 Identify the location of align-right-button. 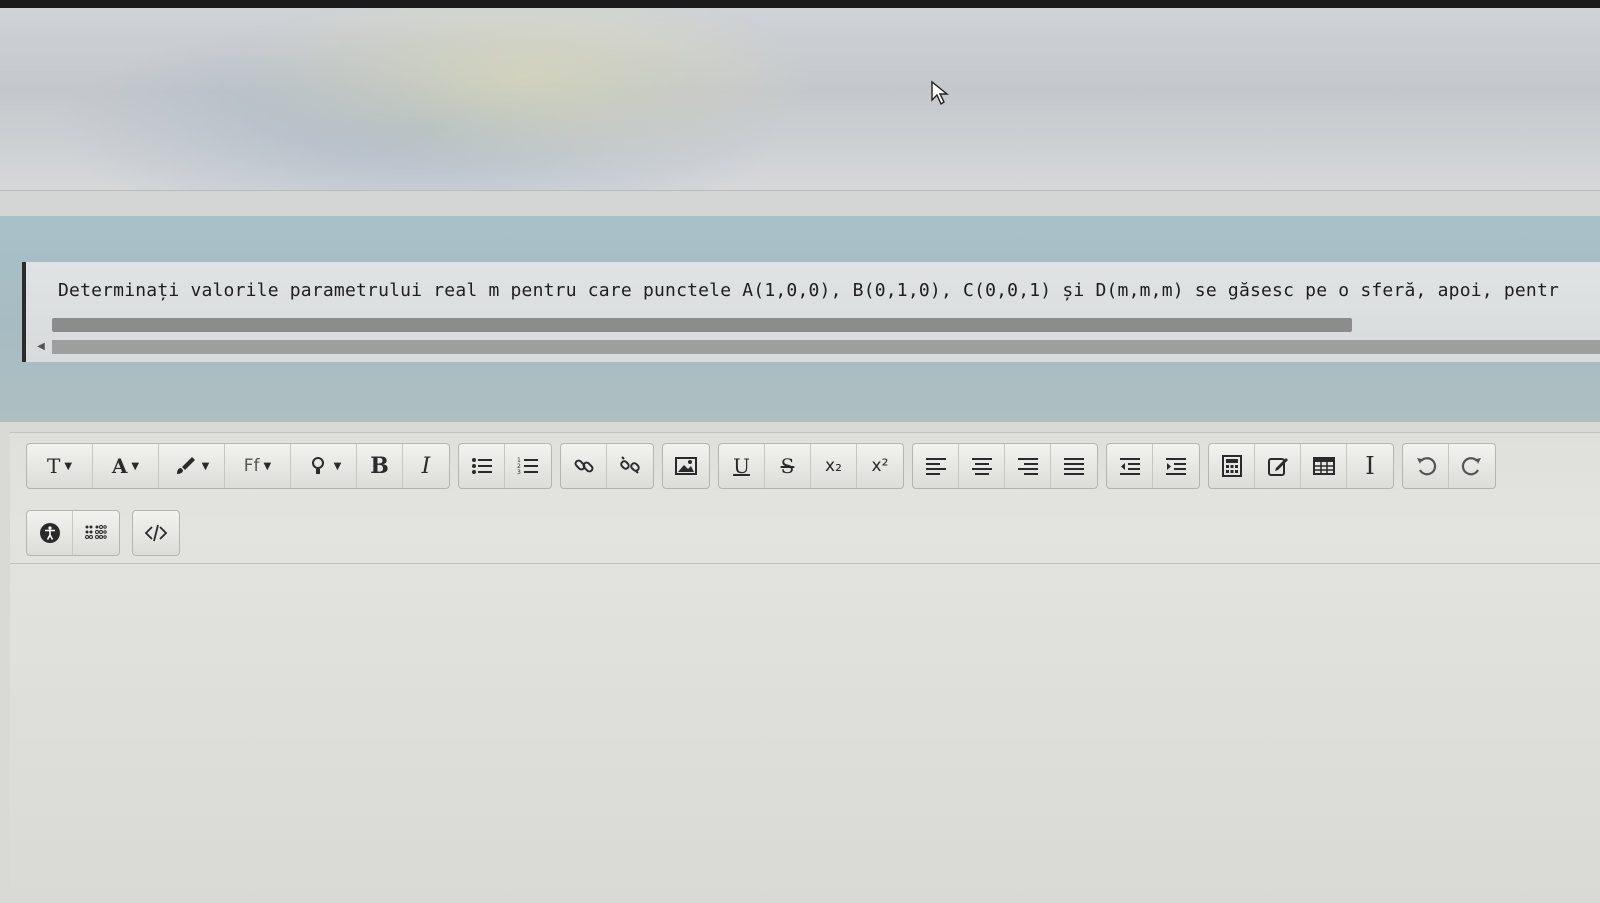
(1028, 466).